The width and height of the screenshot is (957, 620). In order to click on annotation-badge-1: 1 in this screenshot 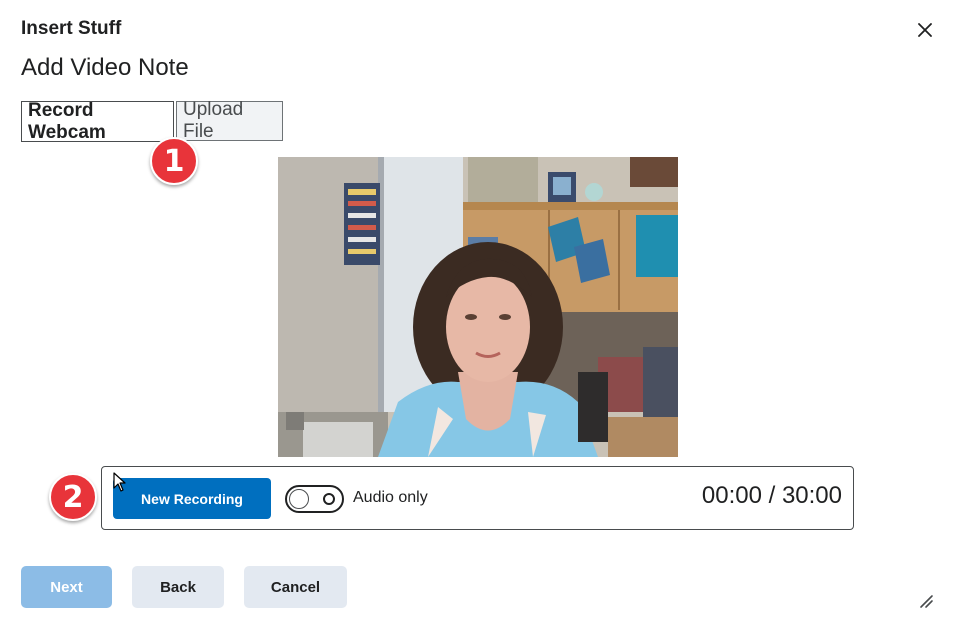, I will do `click(174, 161)`.